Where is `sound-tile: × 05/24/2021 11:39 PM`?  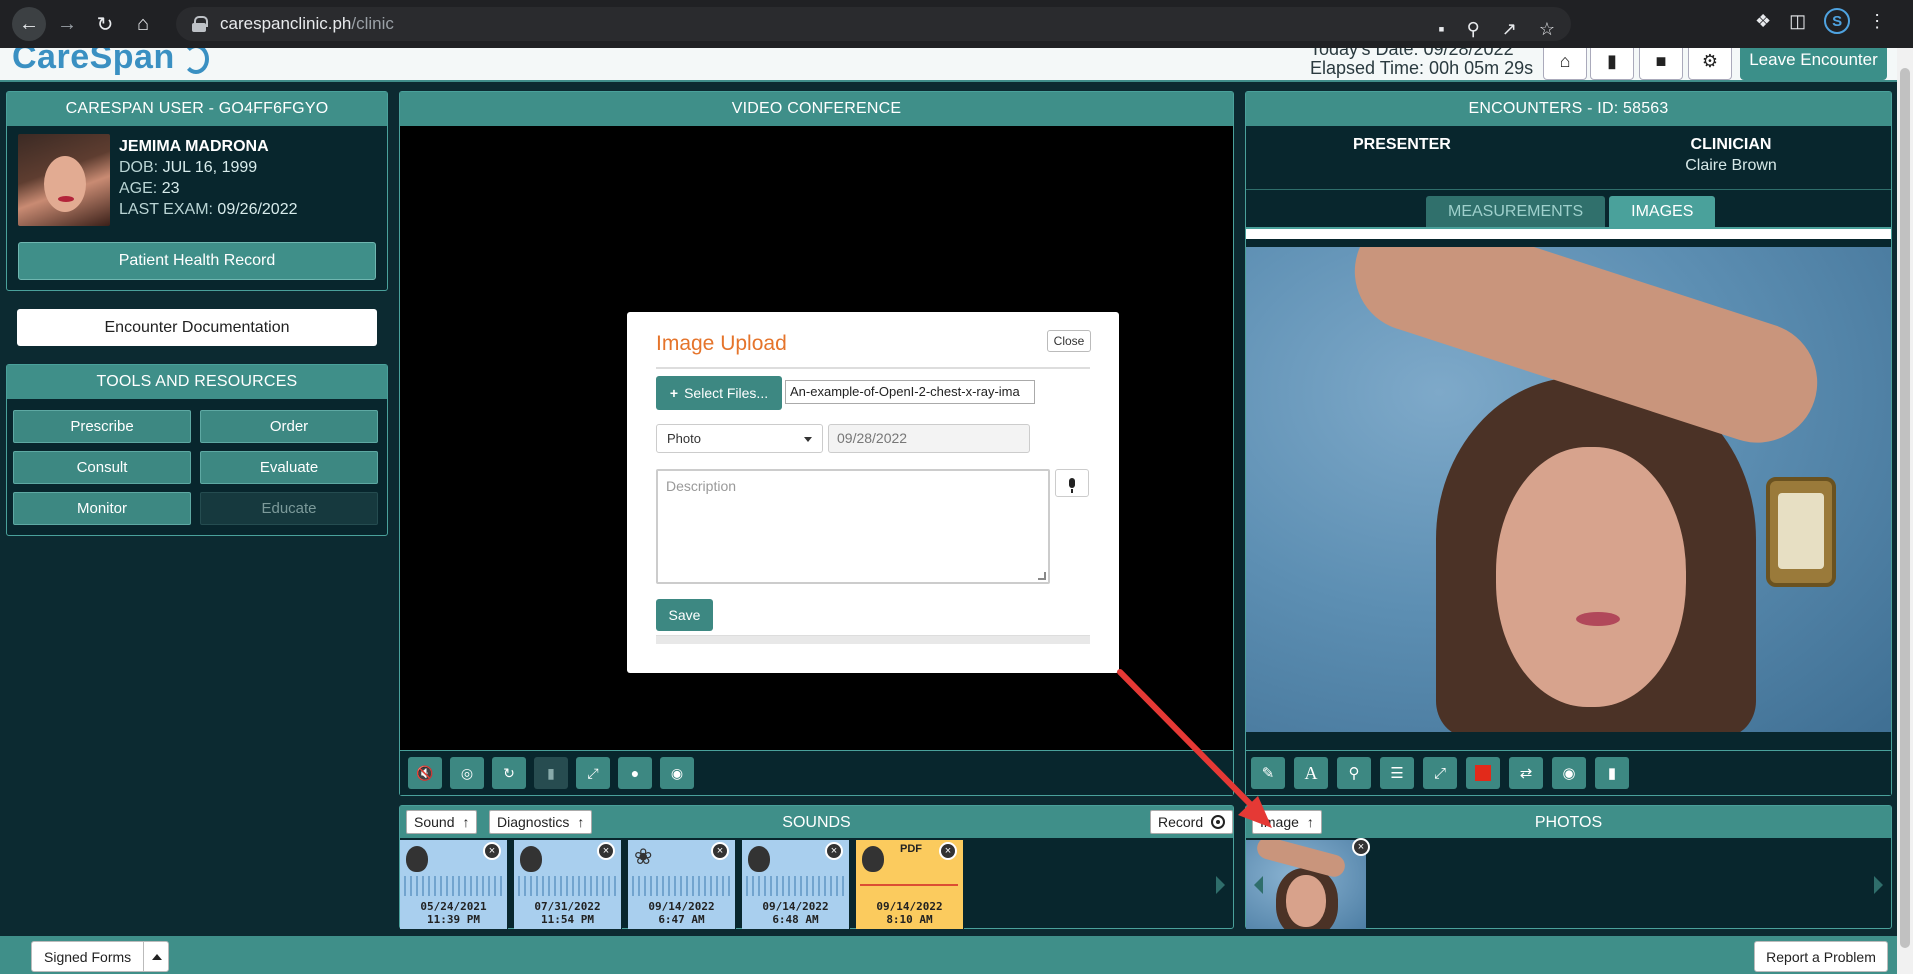
sound-tile: × 05/24/2021 11:39 PM is located at coordinates (454, 884).